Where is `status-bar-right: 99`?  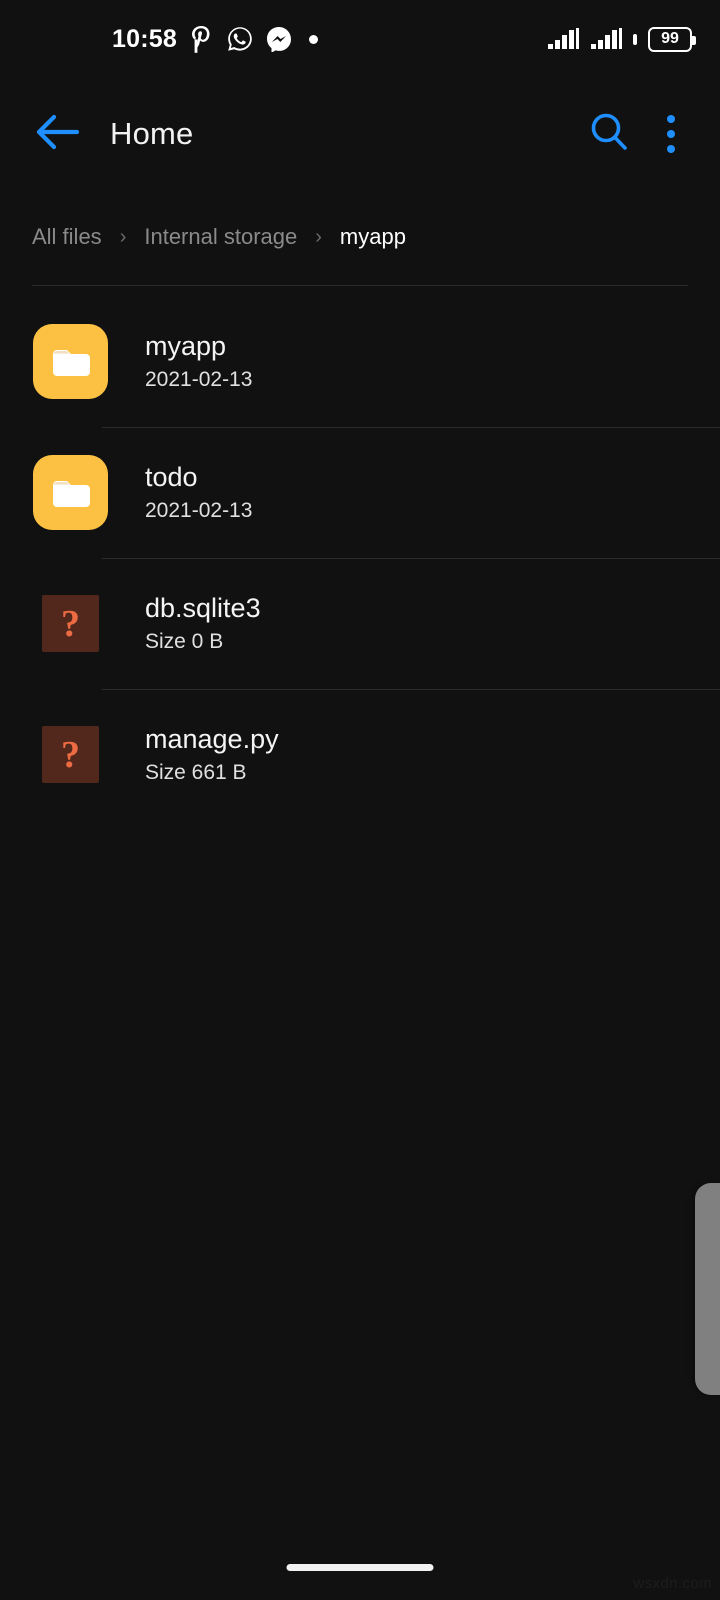 status-bar-right: 99 is located at coordinates (621, 39).